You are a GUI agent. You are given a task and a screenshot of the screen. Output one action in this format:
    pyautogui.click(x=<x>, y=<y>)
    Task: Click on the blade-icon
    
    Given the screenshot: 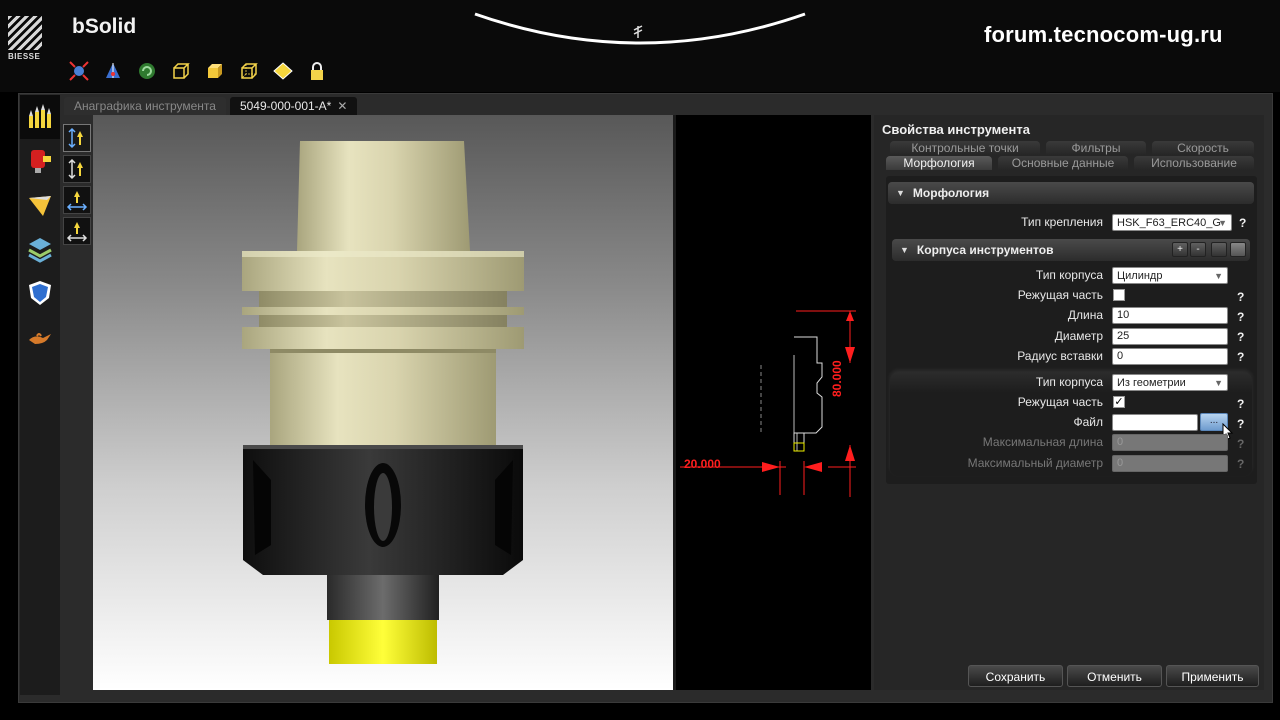 What is the action you would take?
    pyautogui.click(x=40, y=206)
    